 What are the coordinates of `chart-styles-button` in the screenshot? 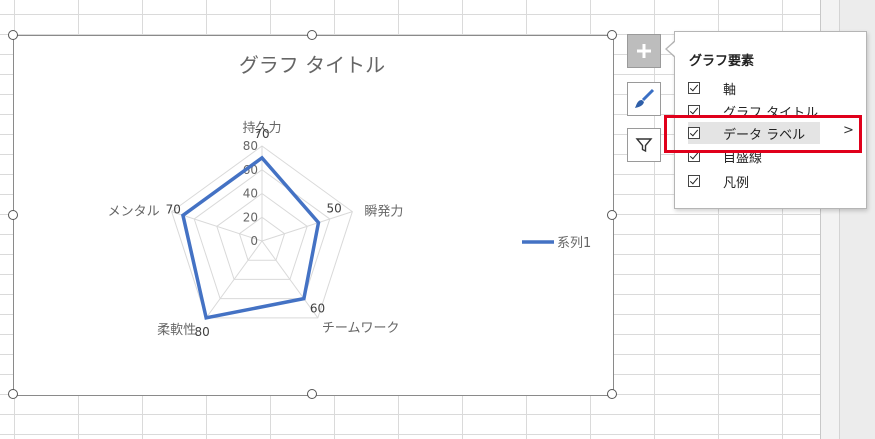 It's located at (644, 99).